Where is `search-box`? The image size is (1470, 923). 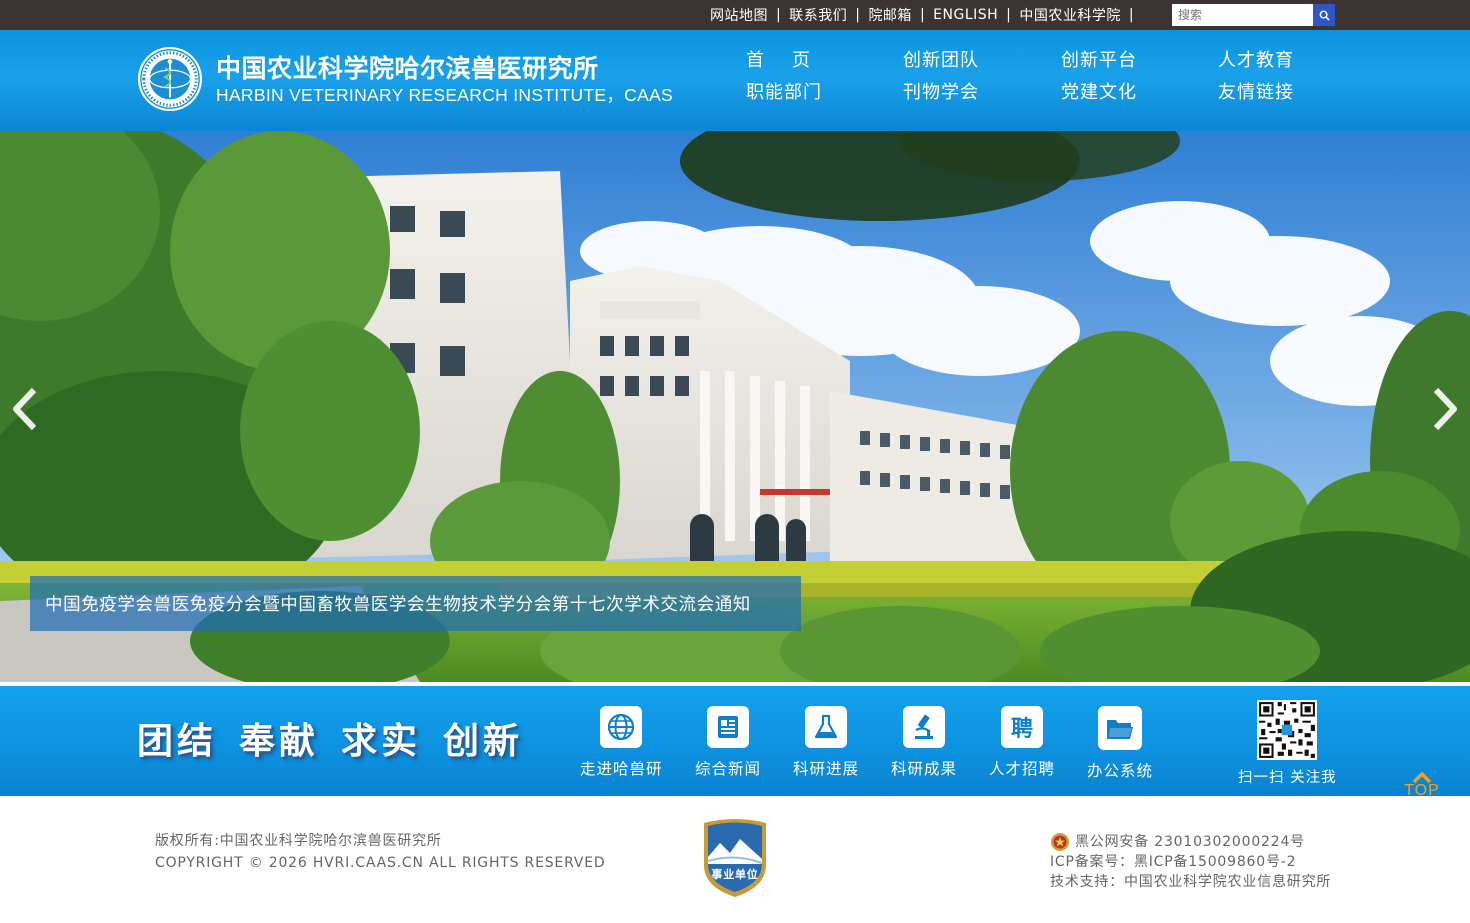
search-box is located at coordinates (1253, 15).